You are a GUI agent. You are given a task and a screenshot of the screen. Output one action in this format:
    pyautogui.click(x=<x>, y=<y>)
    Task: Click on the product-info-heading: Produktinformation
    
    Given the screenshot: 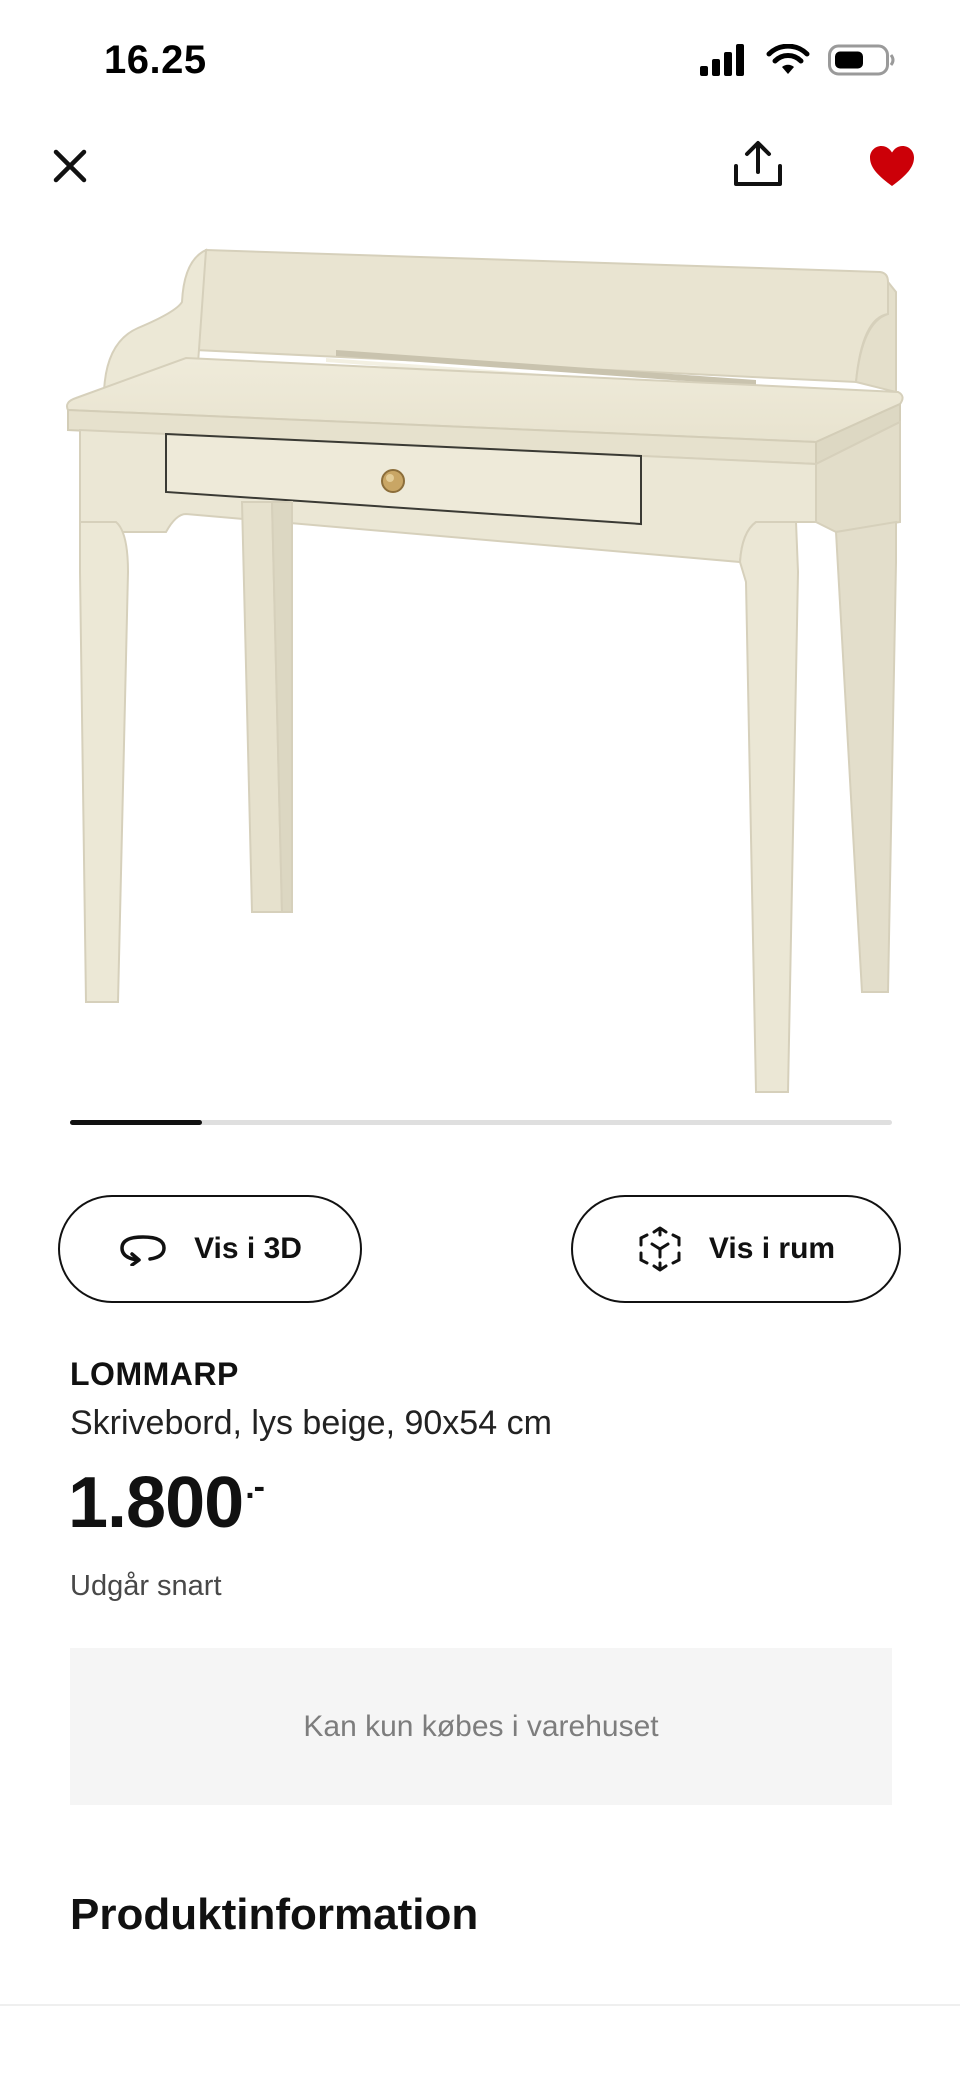 What is the action you would take?
    pyautogui.click(x=274, y=1915)
    